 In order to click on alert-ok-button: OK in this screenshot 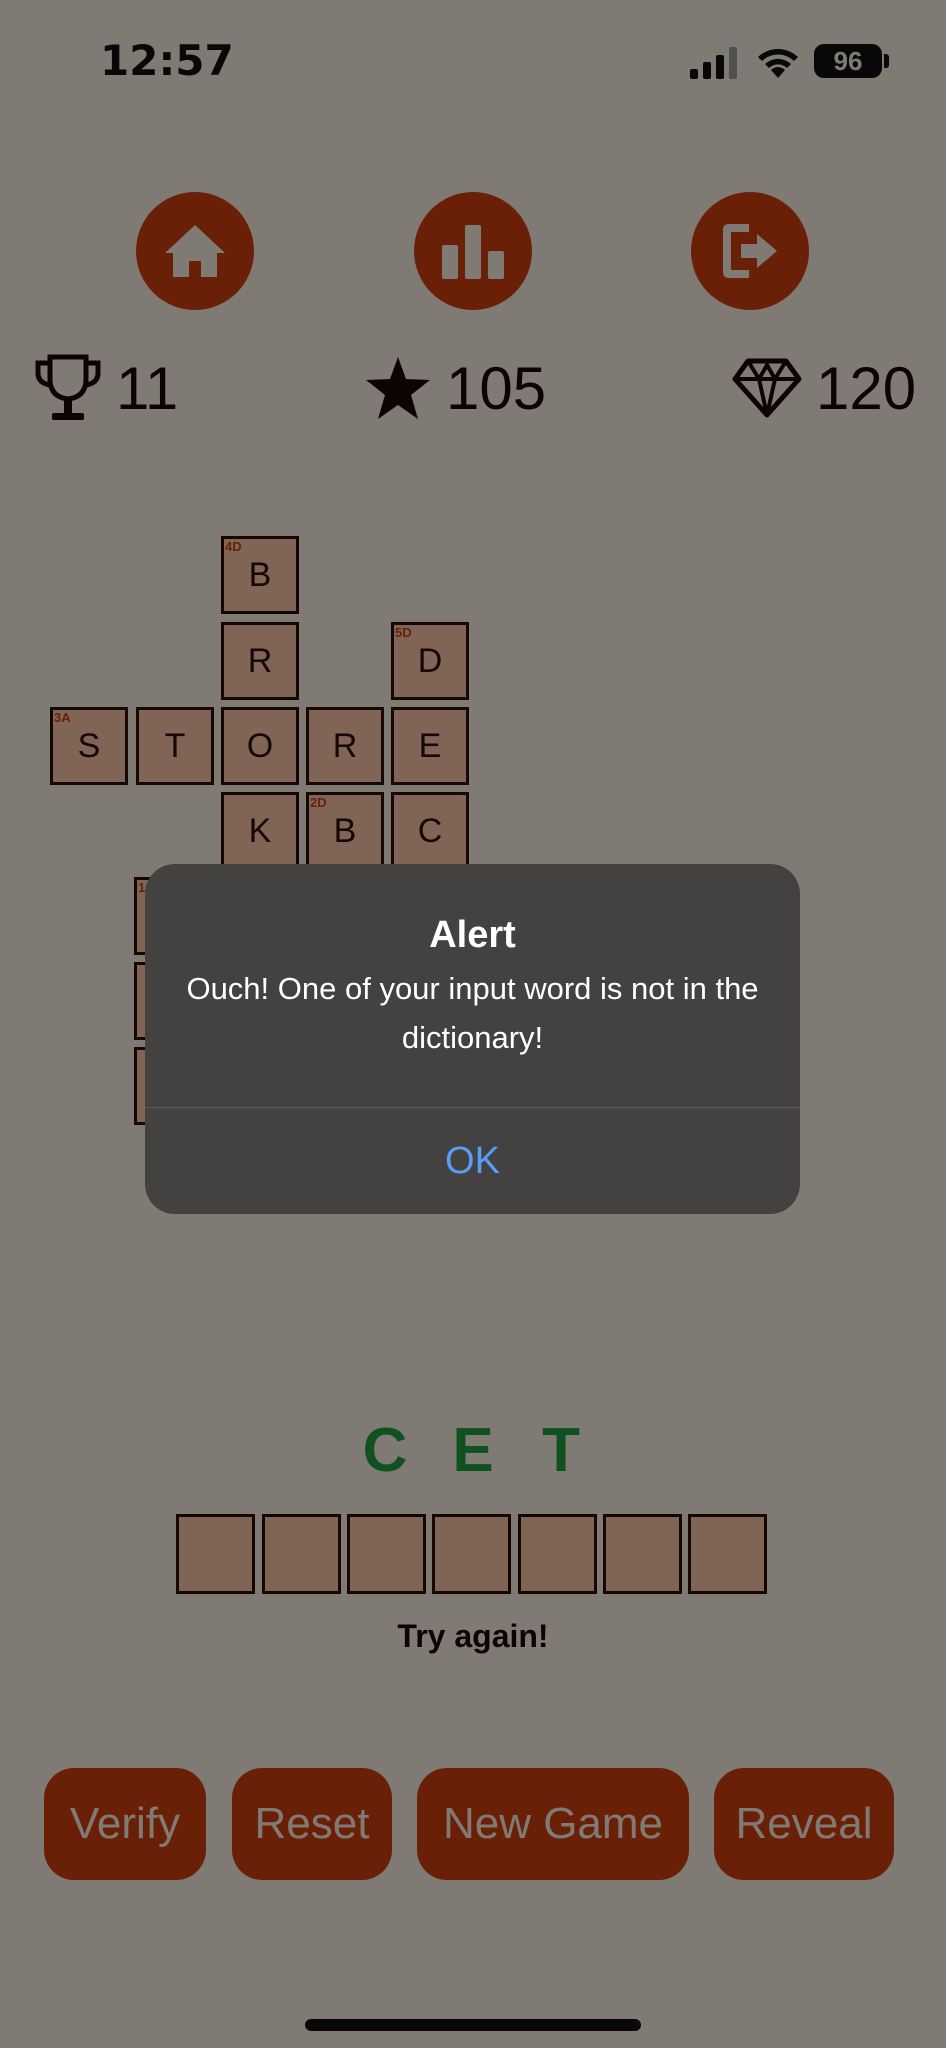, I will do `click(472, 1161)`.